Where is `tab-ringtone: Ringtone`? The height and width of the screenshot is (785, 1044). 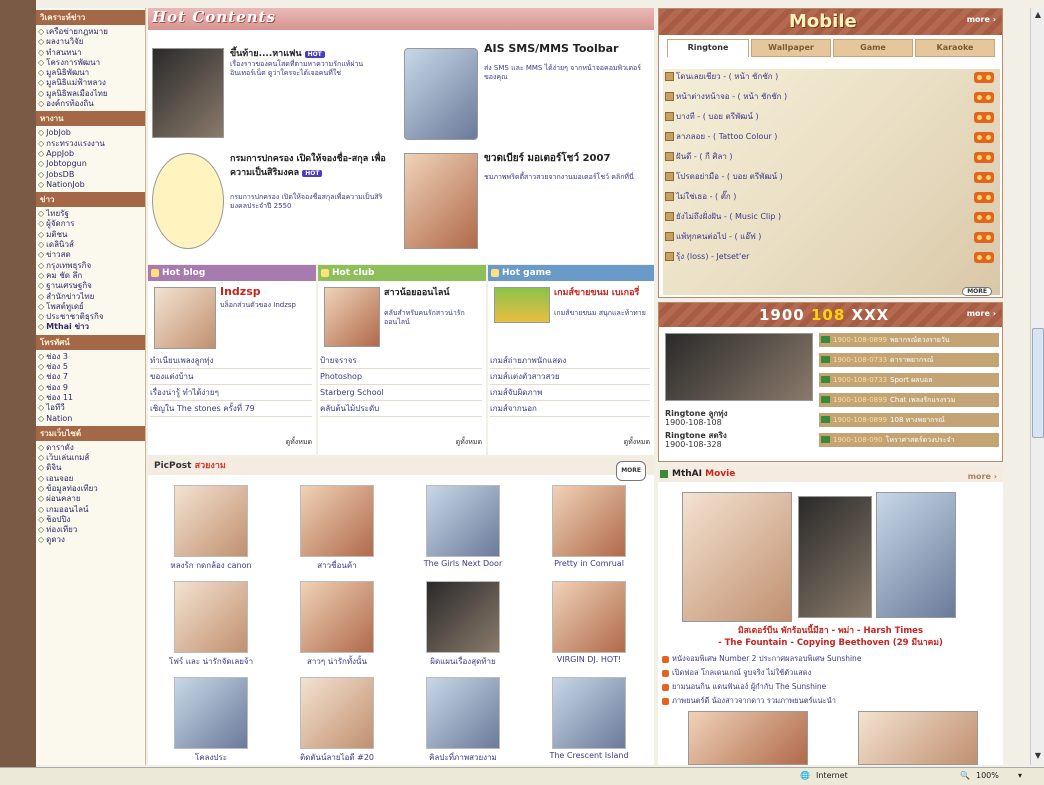 tab-ringtone: Ringtone is located at coordinates (708, 48).